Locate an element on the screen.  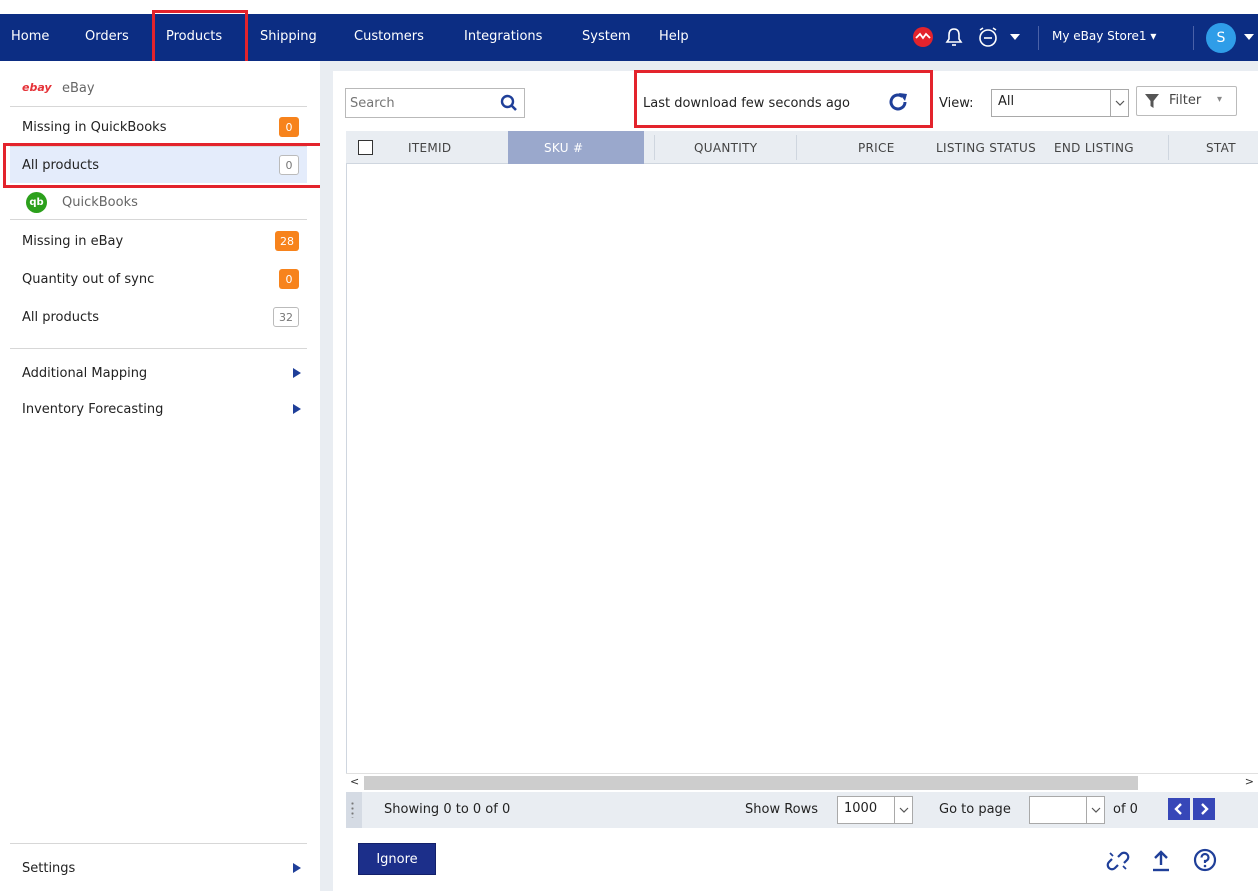
nav-shipping: Shipping is located at coordinates (288, 36).